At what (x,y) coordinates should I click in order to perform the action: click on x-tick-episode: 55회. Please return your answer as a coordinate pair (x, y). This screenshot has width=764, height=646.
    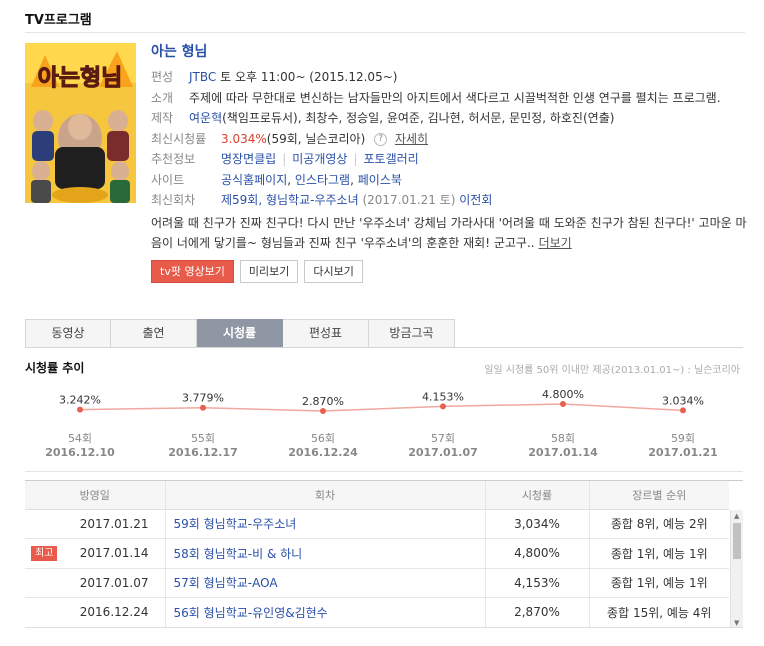
    Looking at the image, I should click on (203, 438).